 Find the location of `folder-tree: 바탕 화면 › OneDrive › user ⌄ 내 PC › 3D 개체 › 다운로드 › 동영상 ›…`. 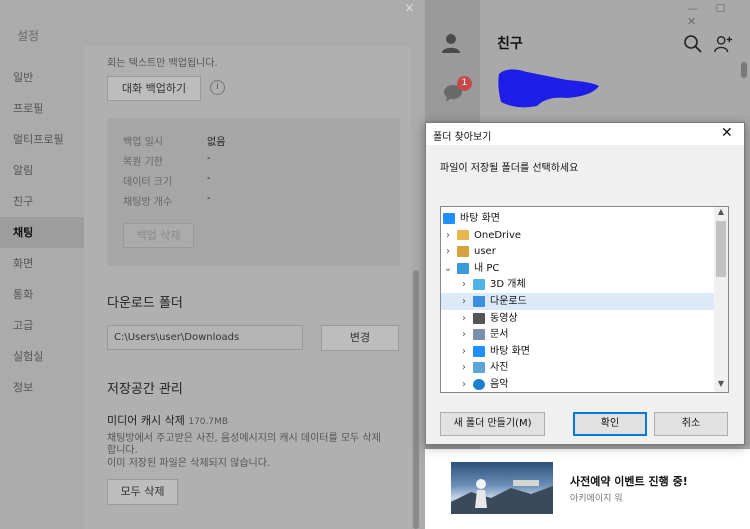

folder-tree: 바탕 화면 › OneDrive › user ⌄ 내 PC › 3D 개체 › 다운로드 › 동영상 ›… is located at coordinates (584, 299).